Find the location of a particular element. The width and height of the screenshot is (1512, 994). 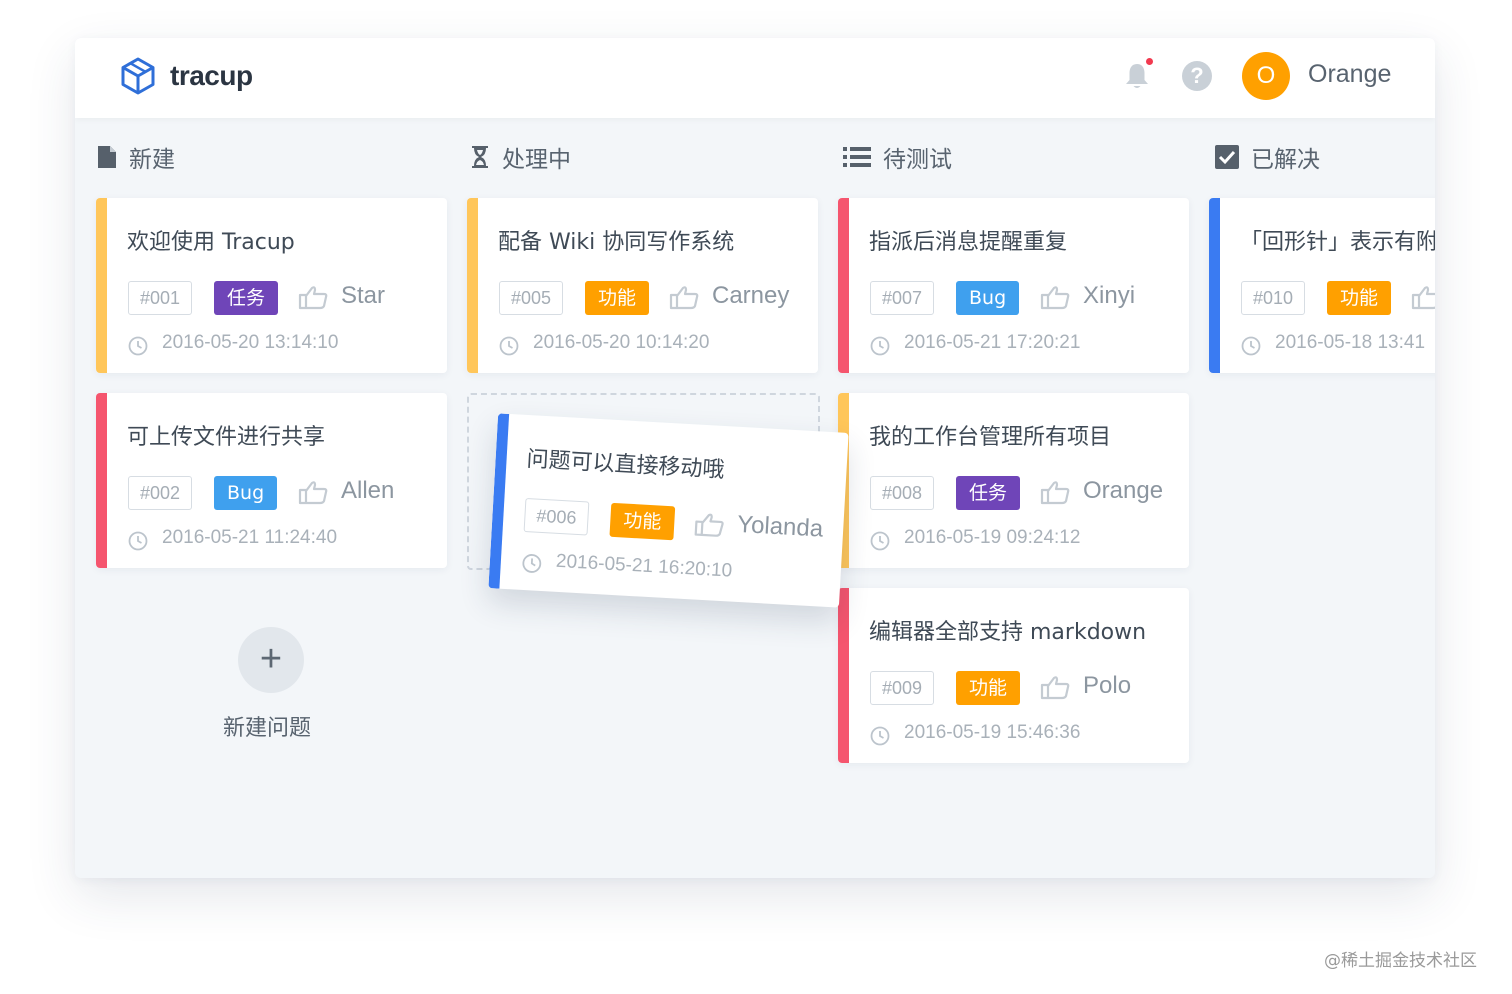

notification-bell-icon is located at coordinates (1137, 76).